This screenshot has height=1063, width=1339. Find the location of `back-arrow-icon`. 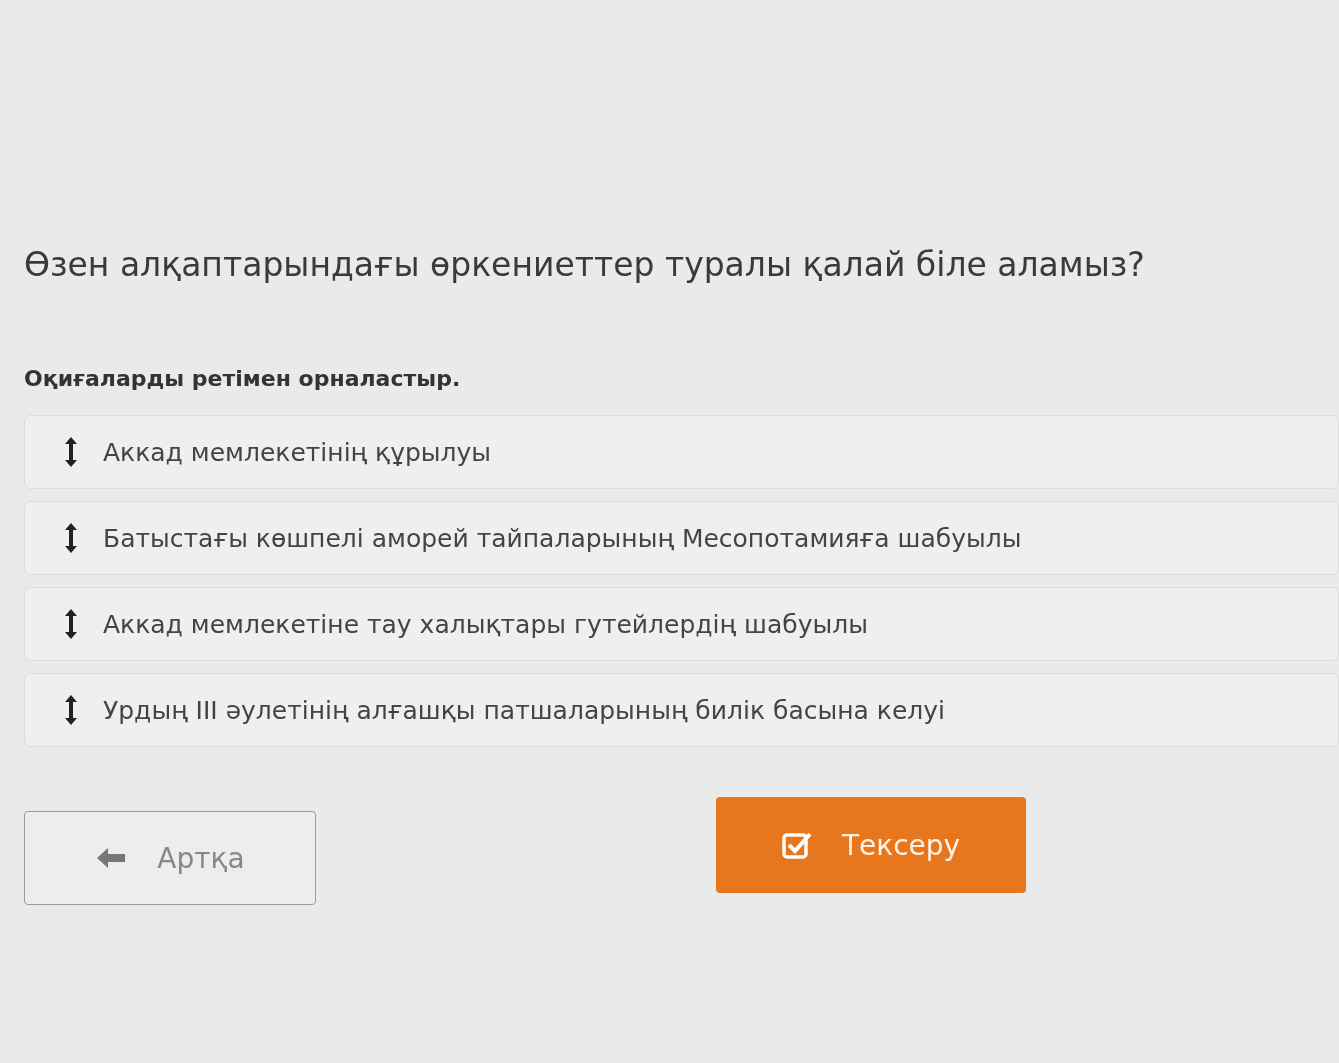

back-arrow-icon is located at coordinates (111, 858).